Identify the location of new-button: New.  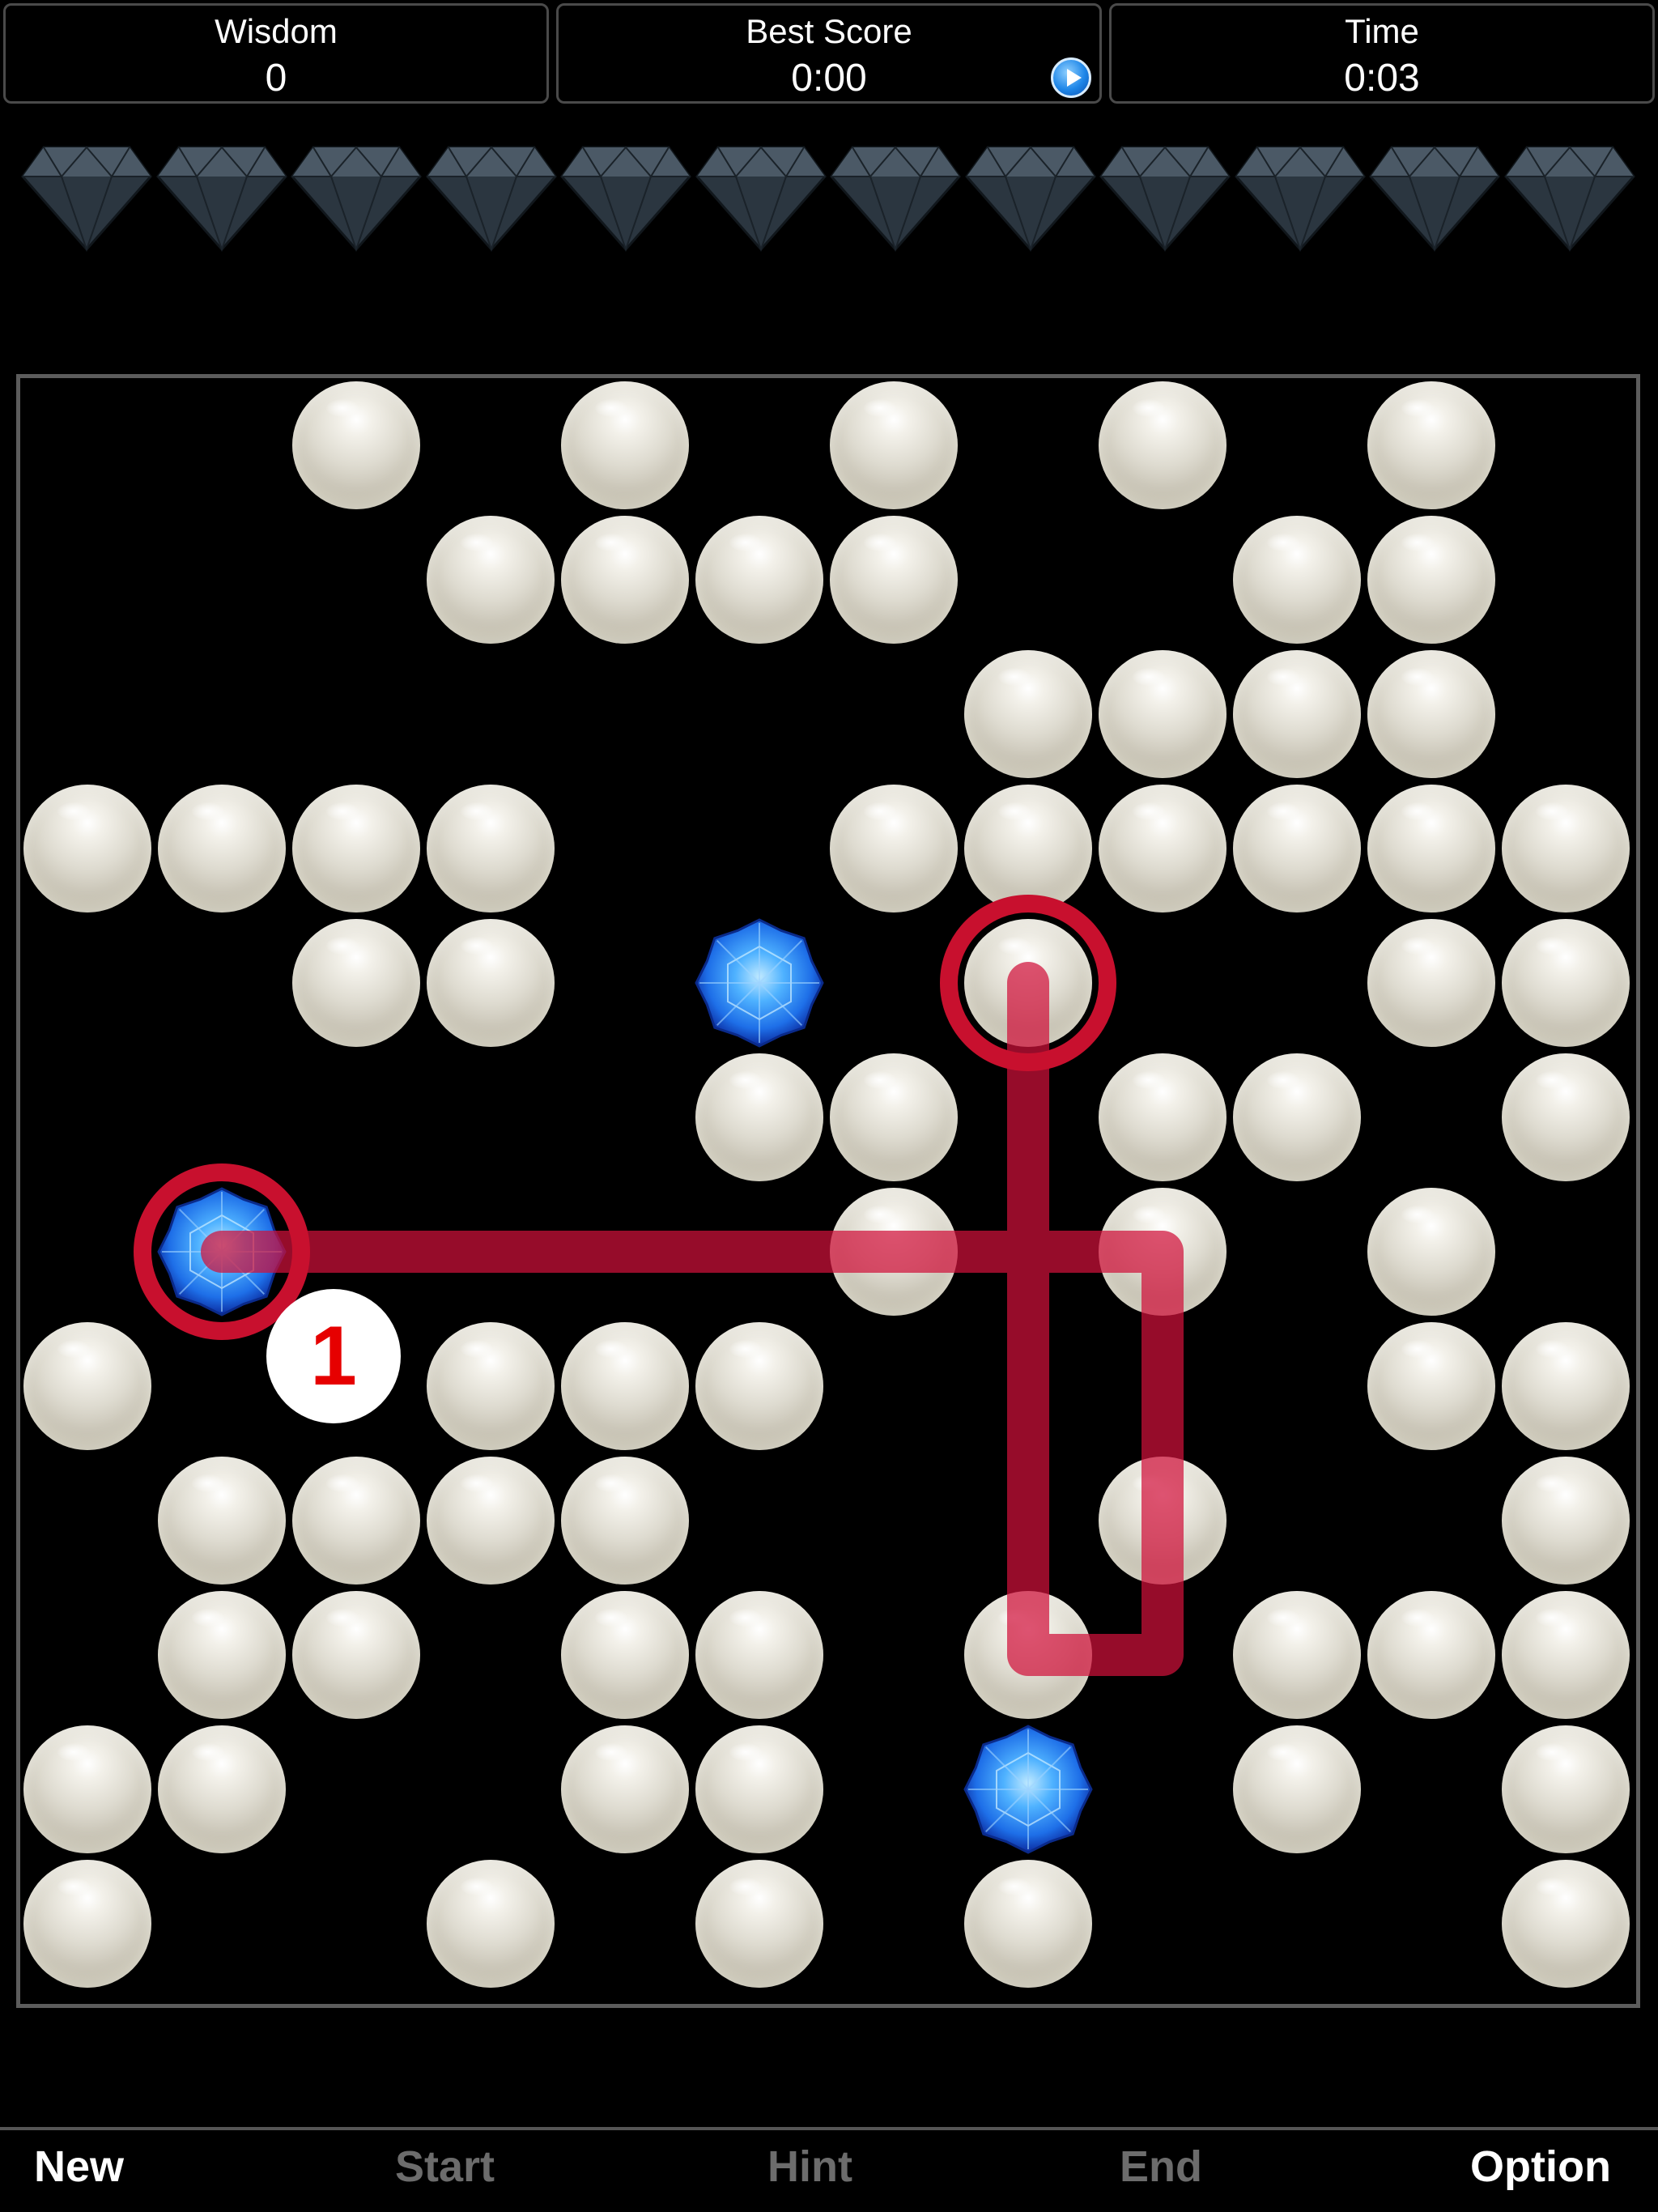
(79, 2166).